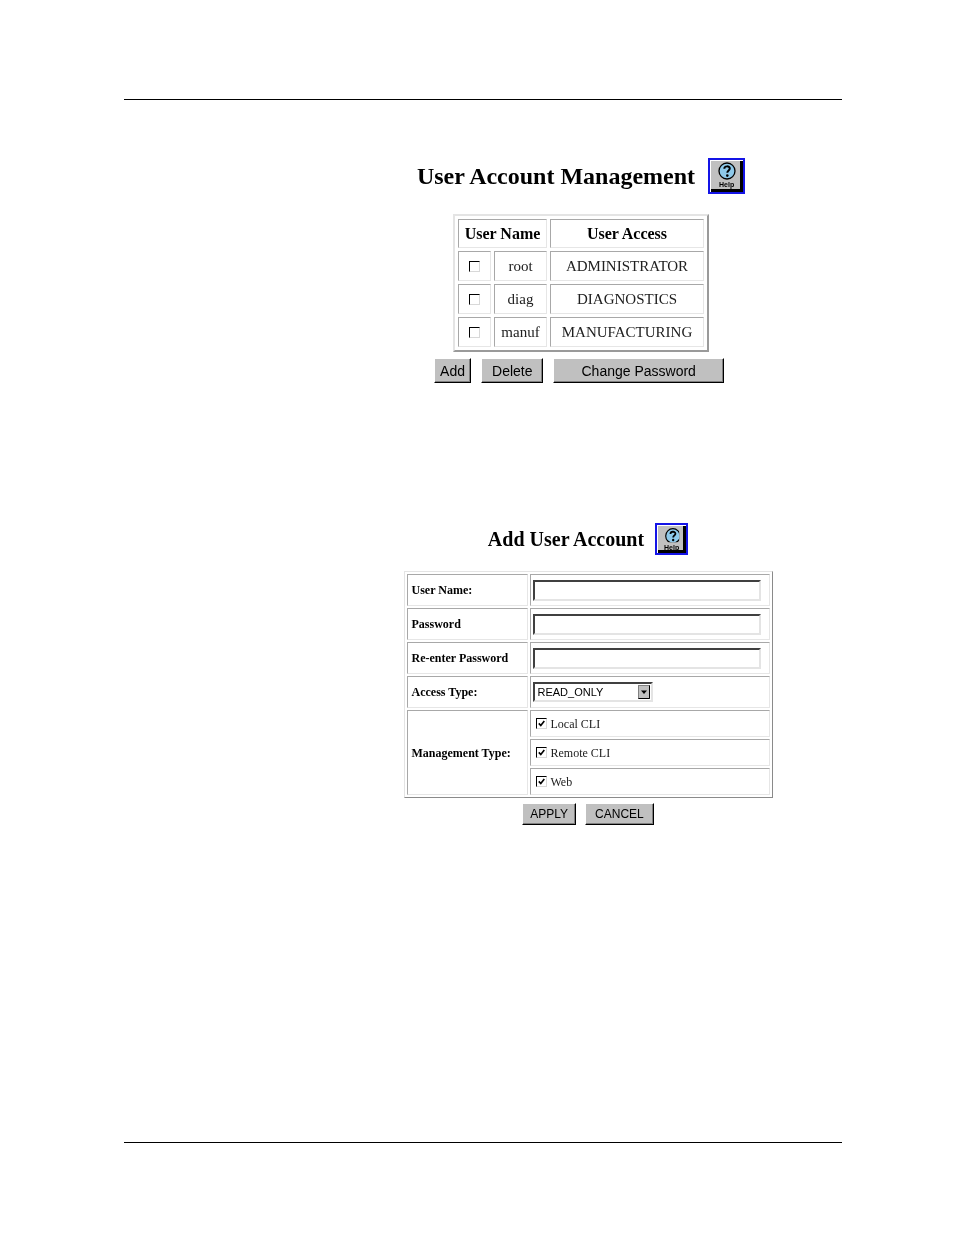 The image size is (954, 1235). I want to click on checkbox-label: Remote CLI, so click(580, 752).